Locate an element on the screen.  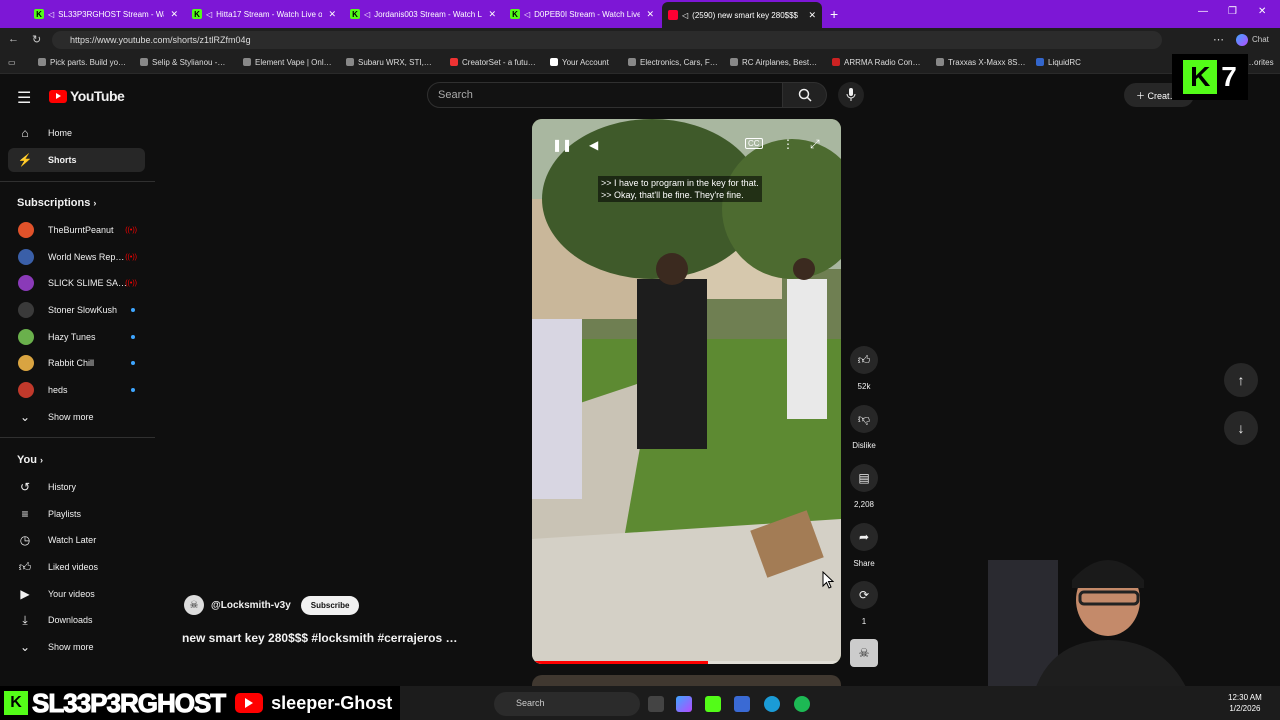
subscribe-button: Subscribe is located at coordinates (330, 605).